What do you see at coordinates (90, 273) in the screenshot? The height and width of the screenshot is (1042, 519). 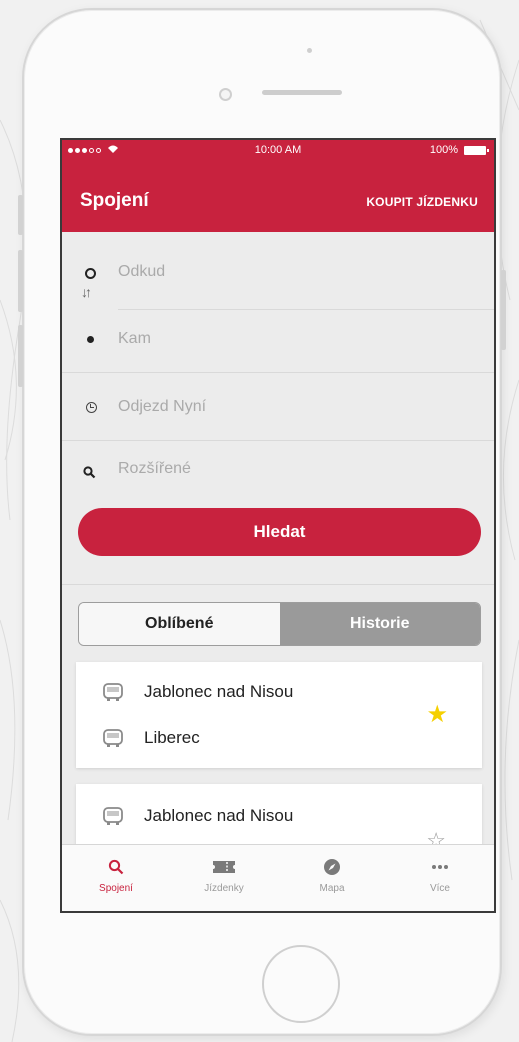 I see `origin-dot-icon` at bounding box center [90, 273].